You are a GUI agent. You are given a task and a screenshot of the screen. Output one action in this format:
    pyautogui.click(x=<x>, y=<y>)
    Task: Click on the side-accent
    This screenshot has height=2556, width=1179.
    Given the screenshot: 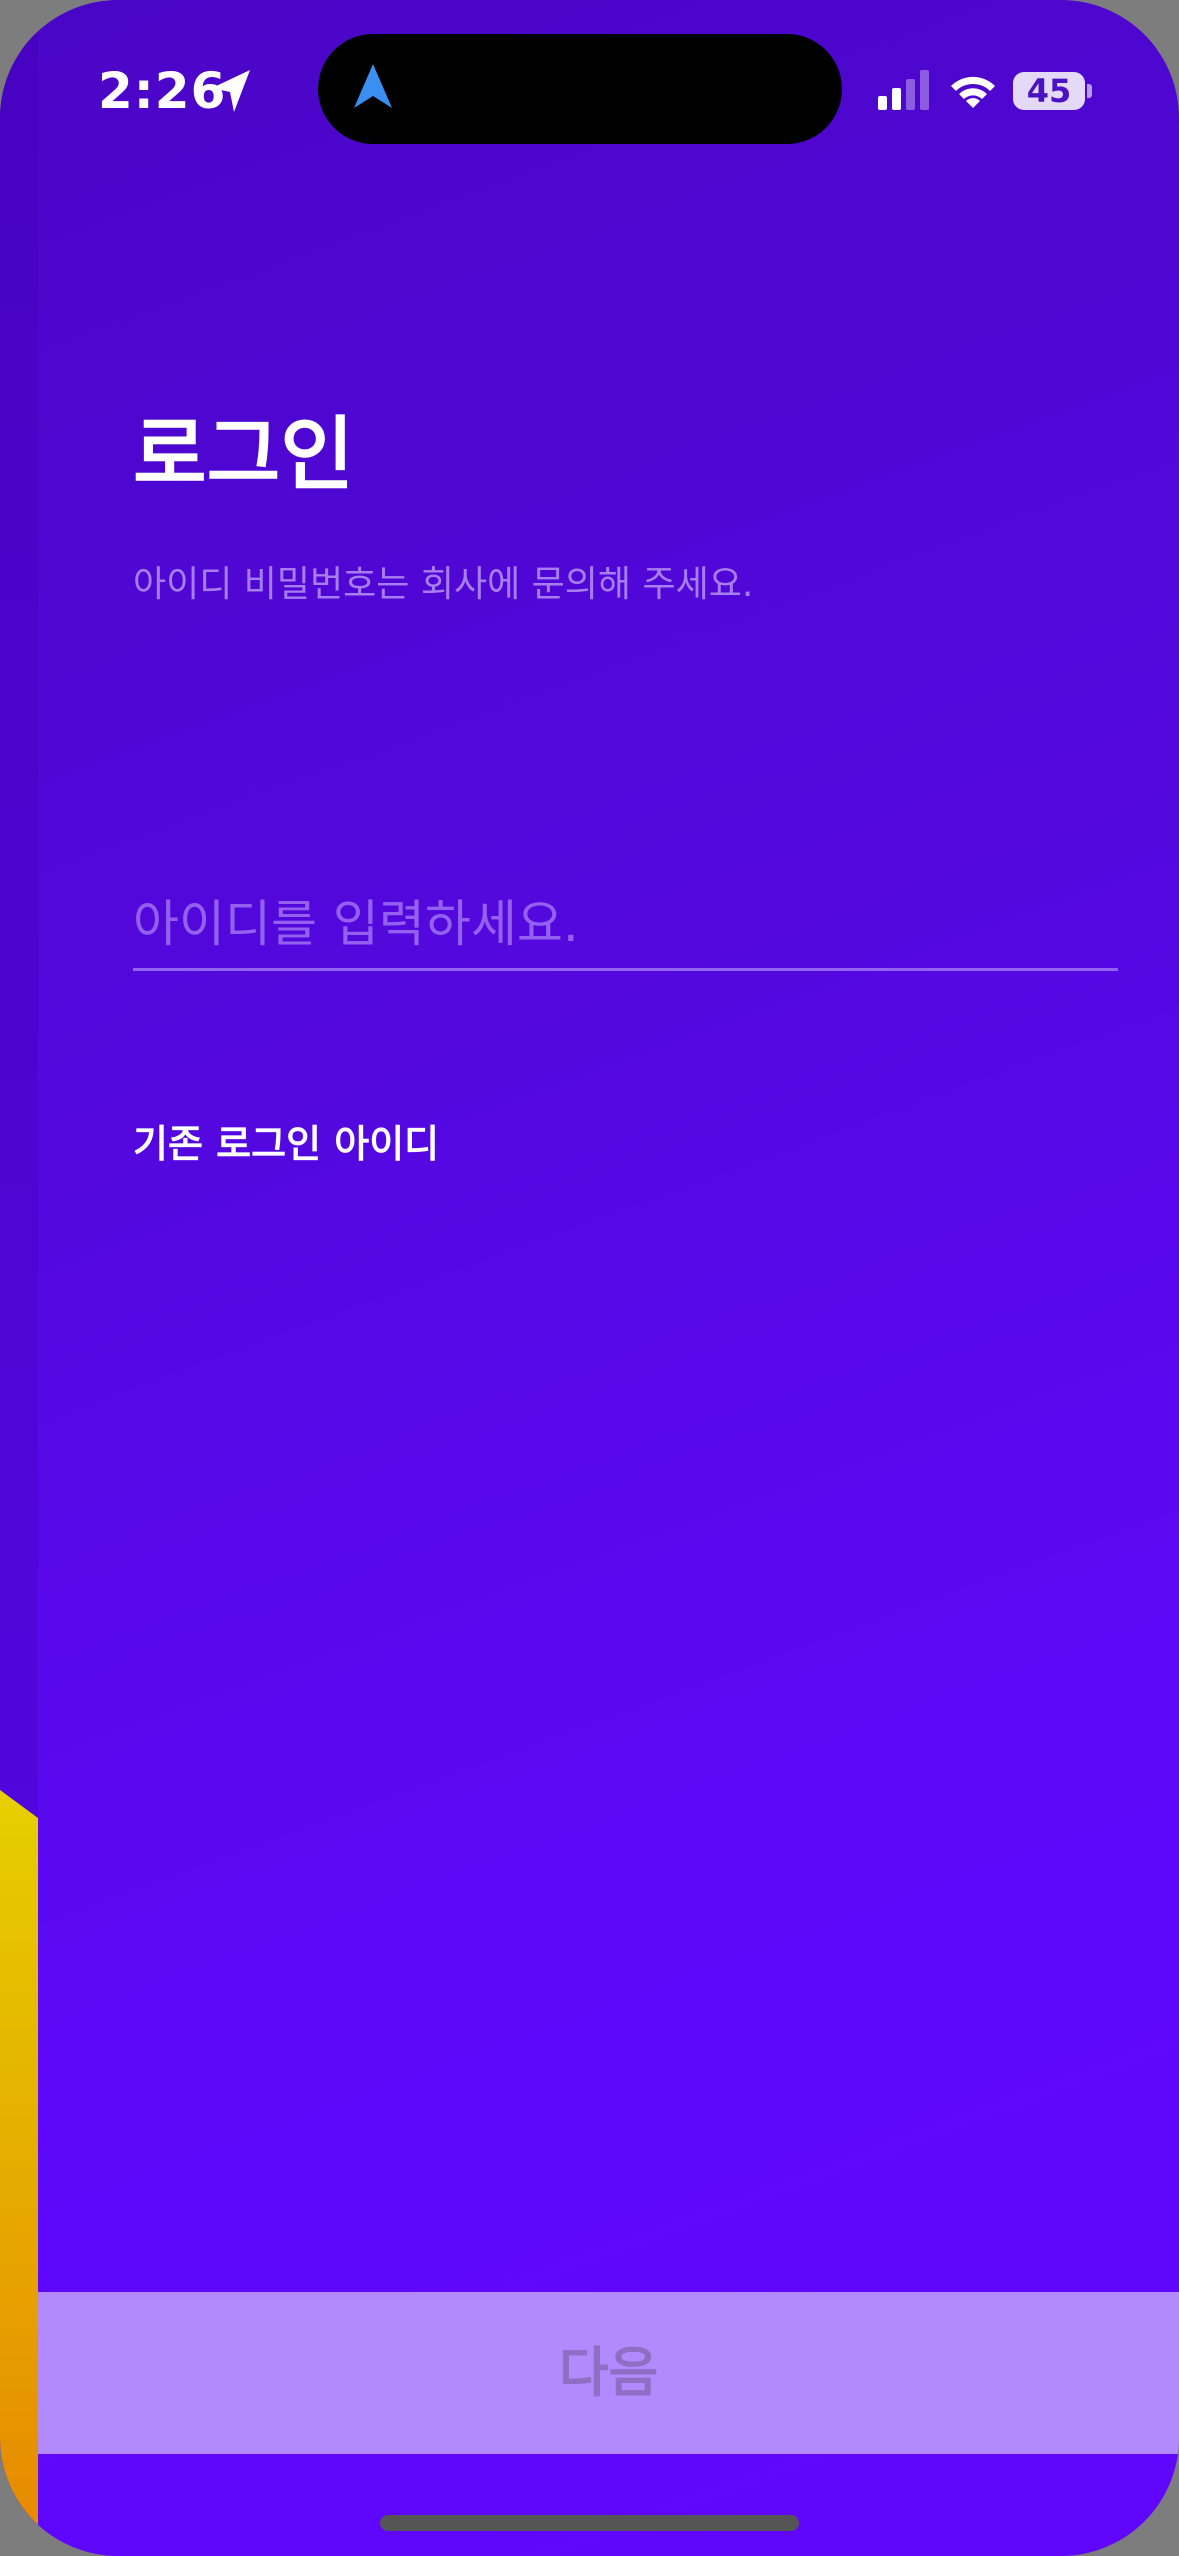 What is the action you would take?
    pyautogui.click(x=19, y=2160)
    